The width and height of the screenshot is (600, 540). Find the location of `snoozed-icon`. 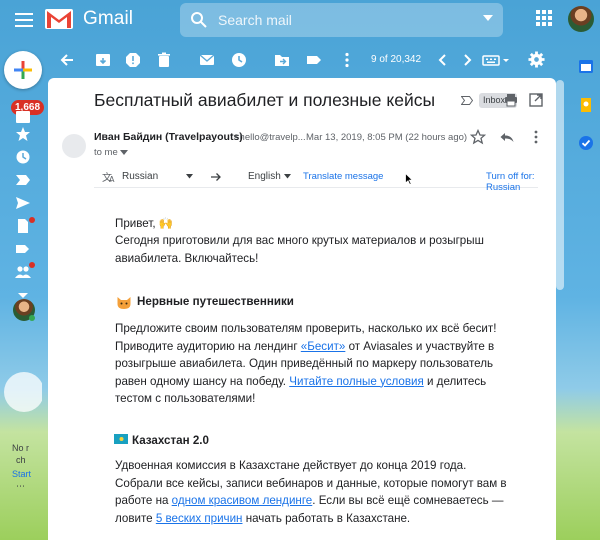

snoozed-icon is located at coordinates (23, 157).